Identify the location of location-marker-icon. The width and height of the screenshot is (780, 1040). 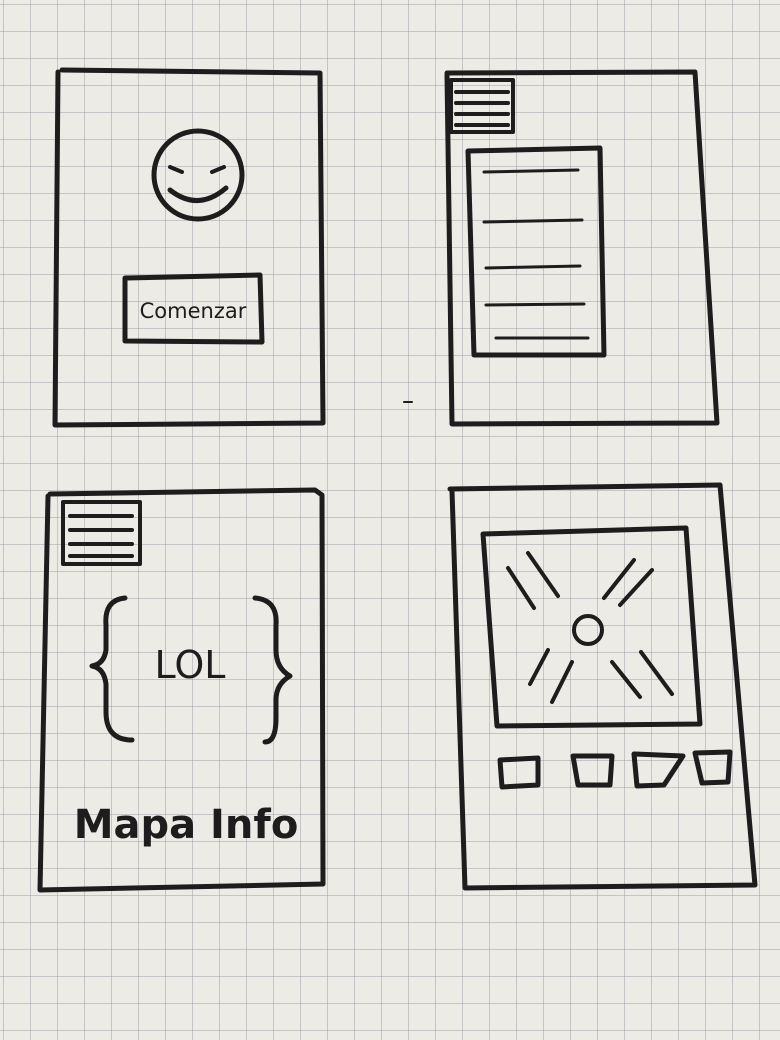
(588, 630).